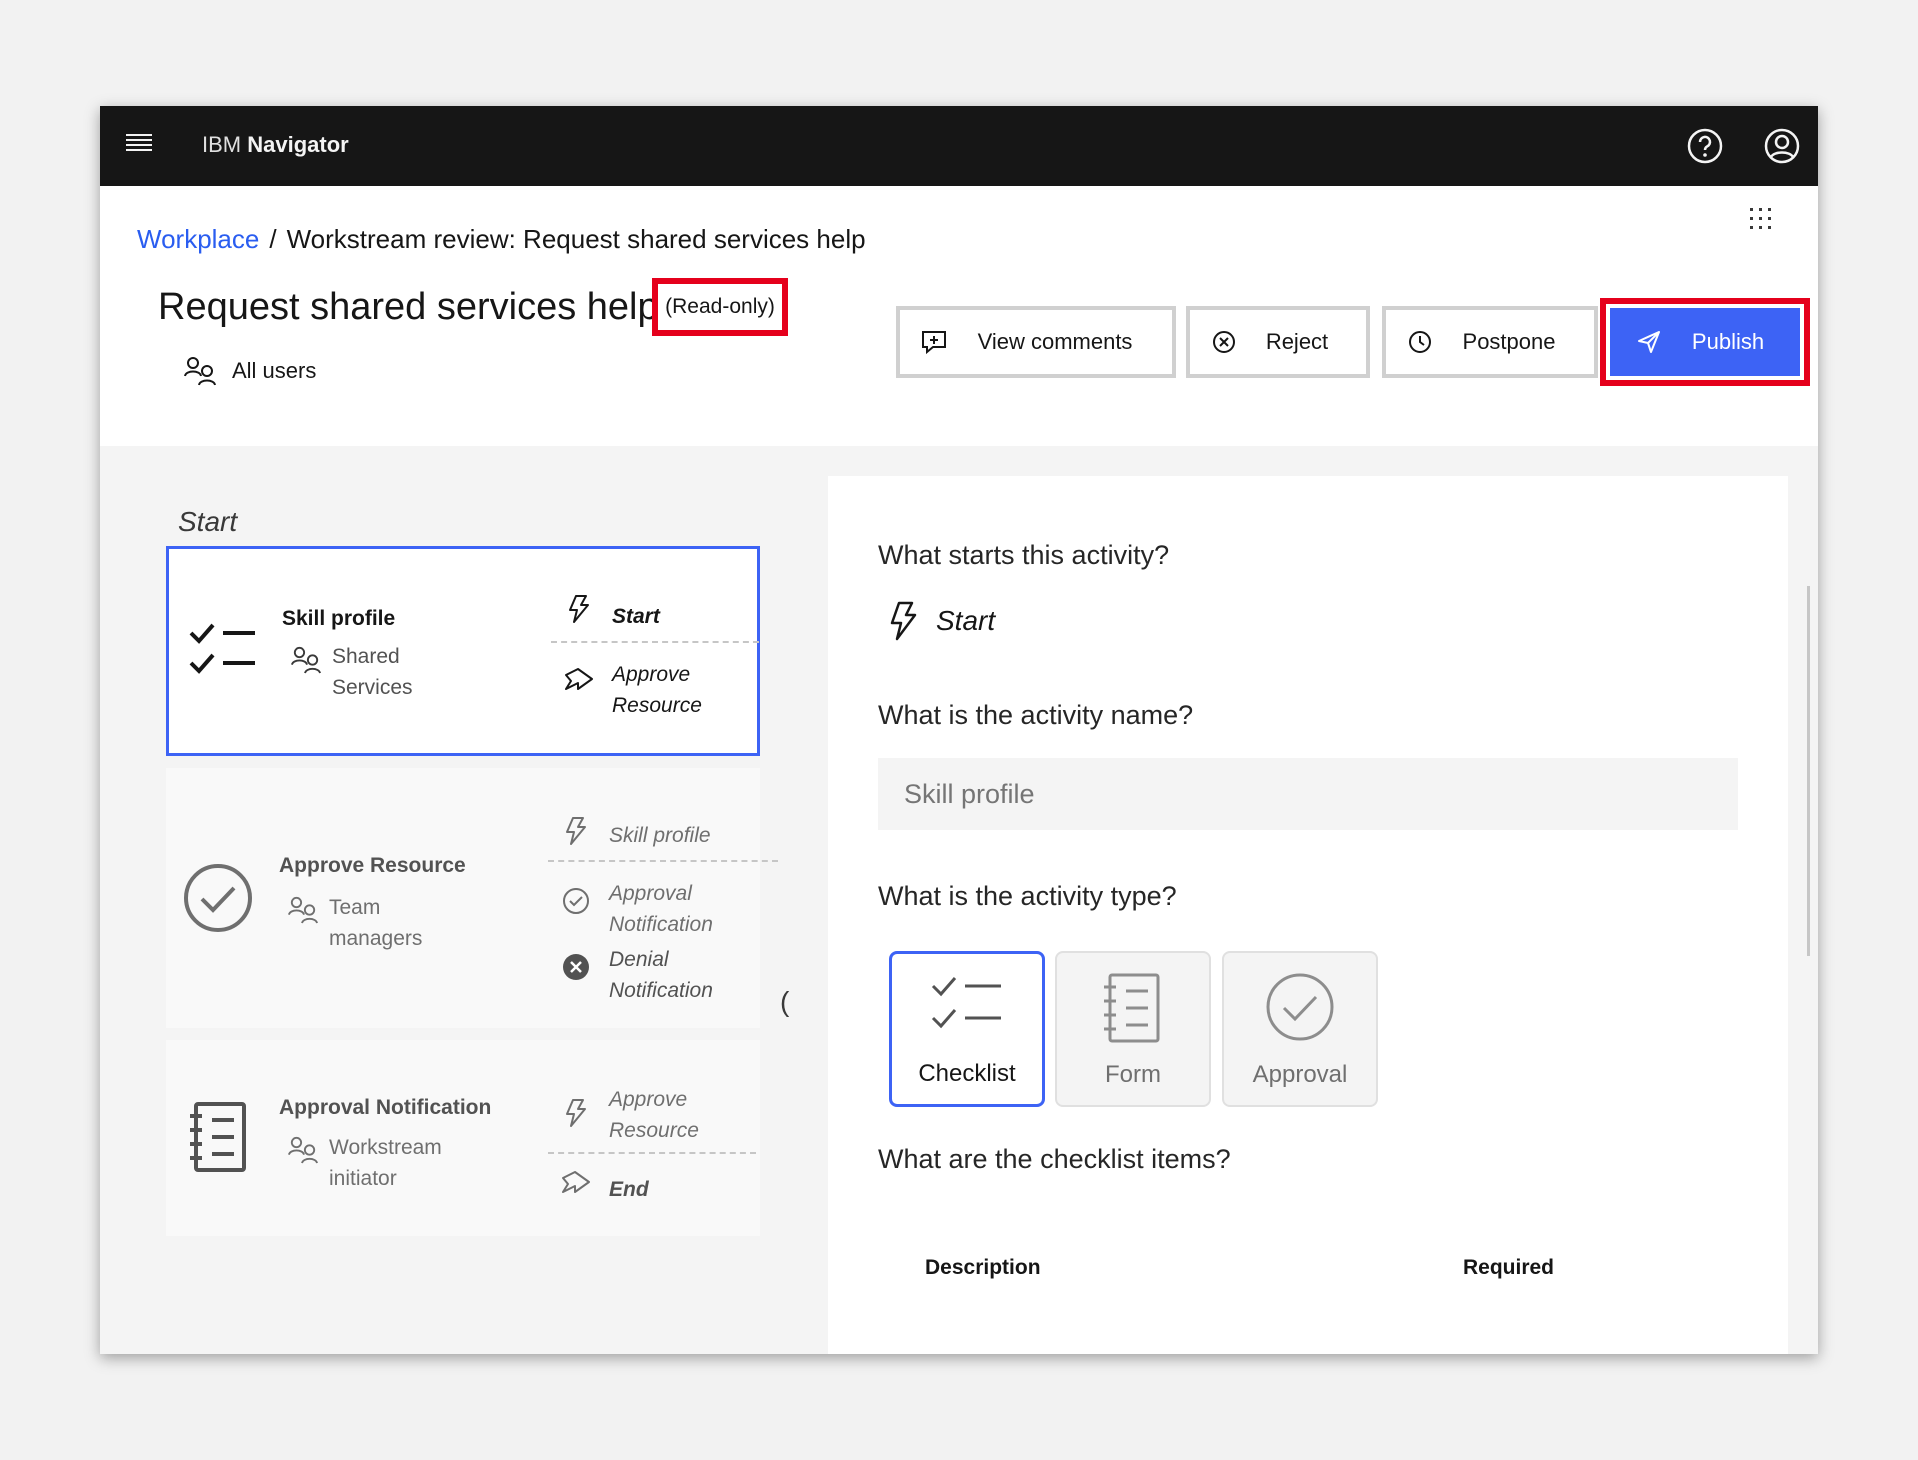 The height and width of the screenshot is (1460, 1918). I want to click on error-filled-icon, so click(576, 967).